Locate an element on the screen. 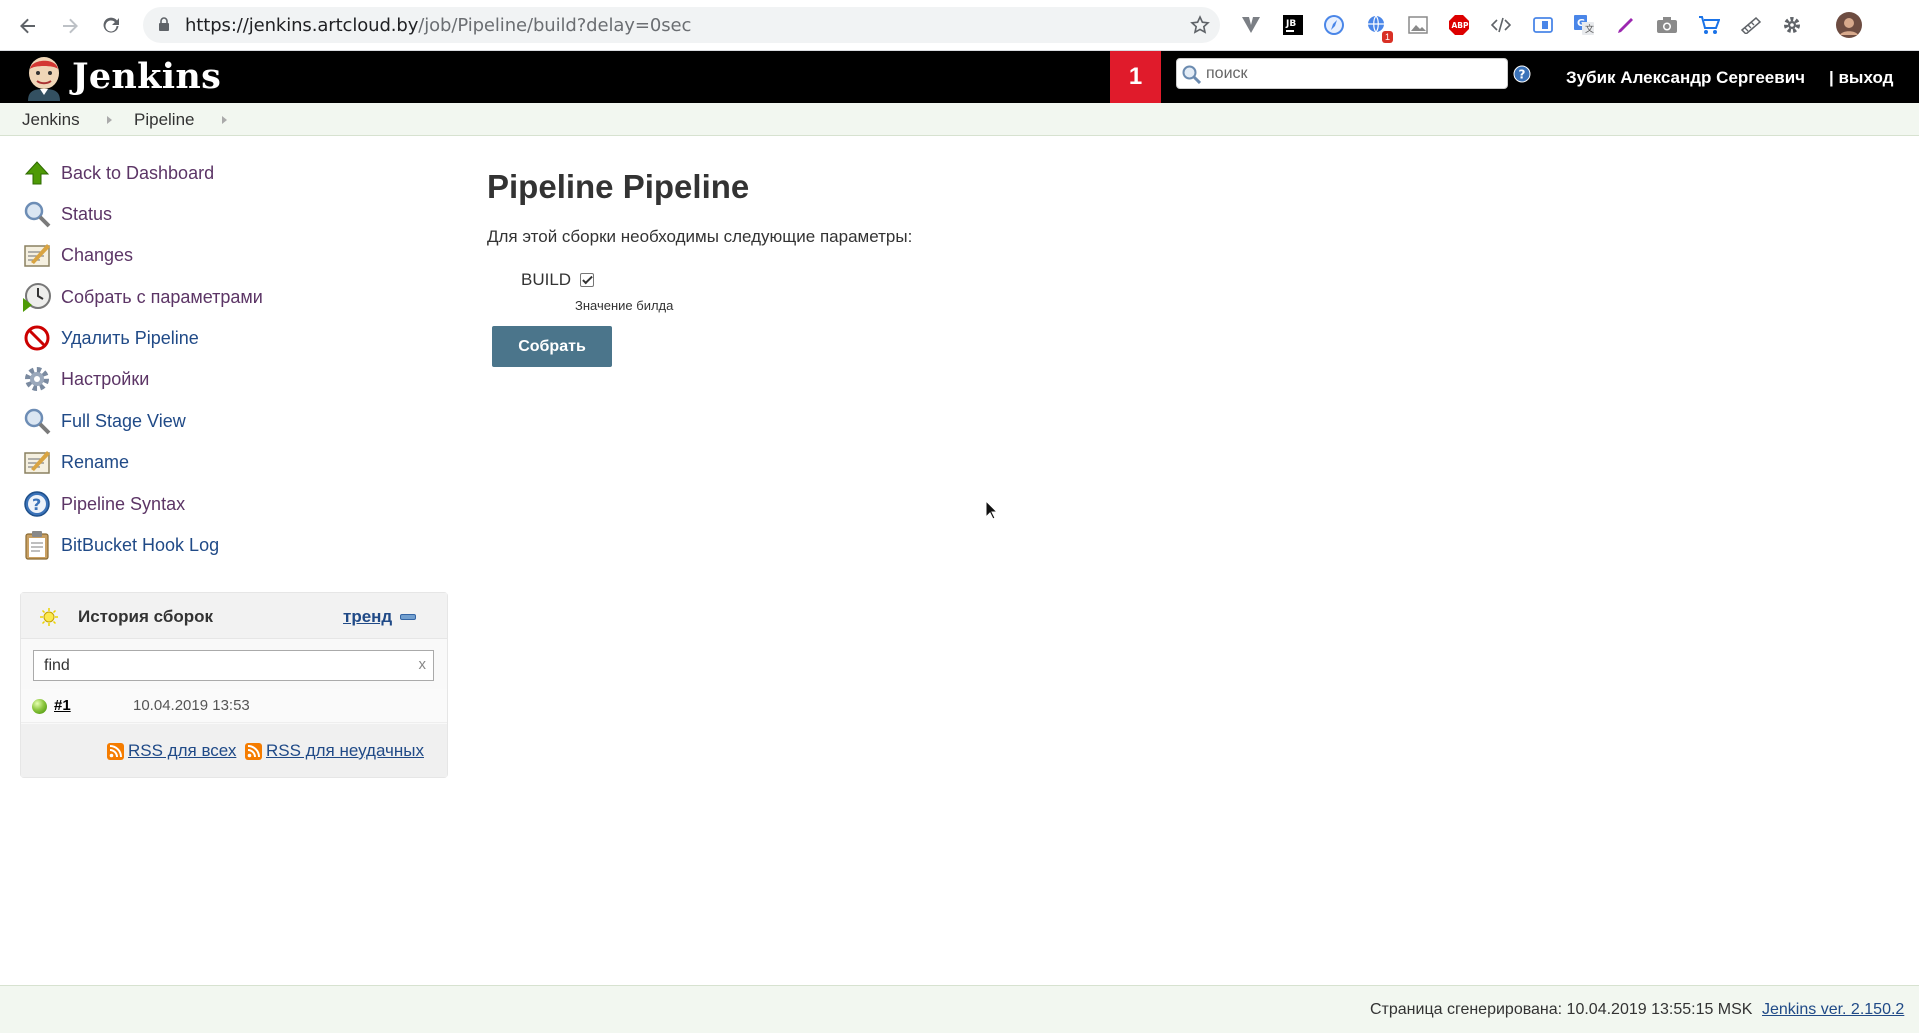 The height and width of the screenshot is (1033, 1919). sun-icon is located at coordinates (49, 617).